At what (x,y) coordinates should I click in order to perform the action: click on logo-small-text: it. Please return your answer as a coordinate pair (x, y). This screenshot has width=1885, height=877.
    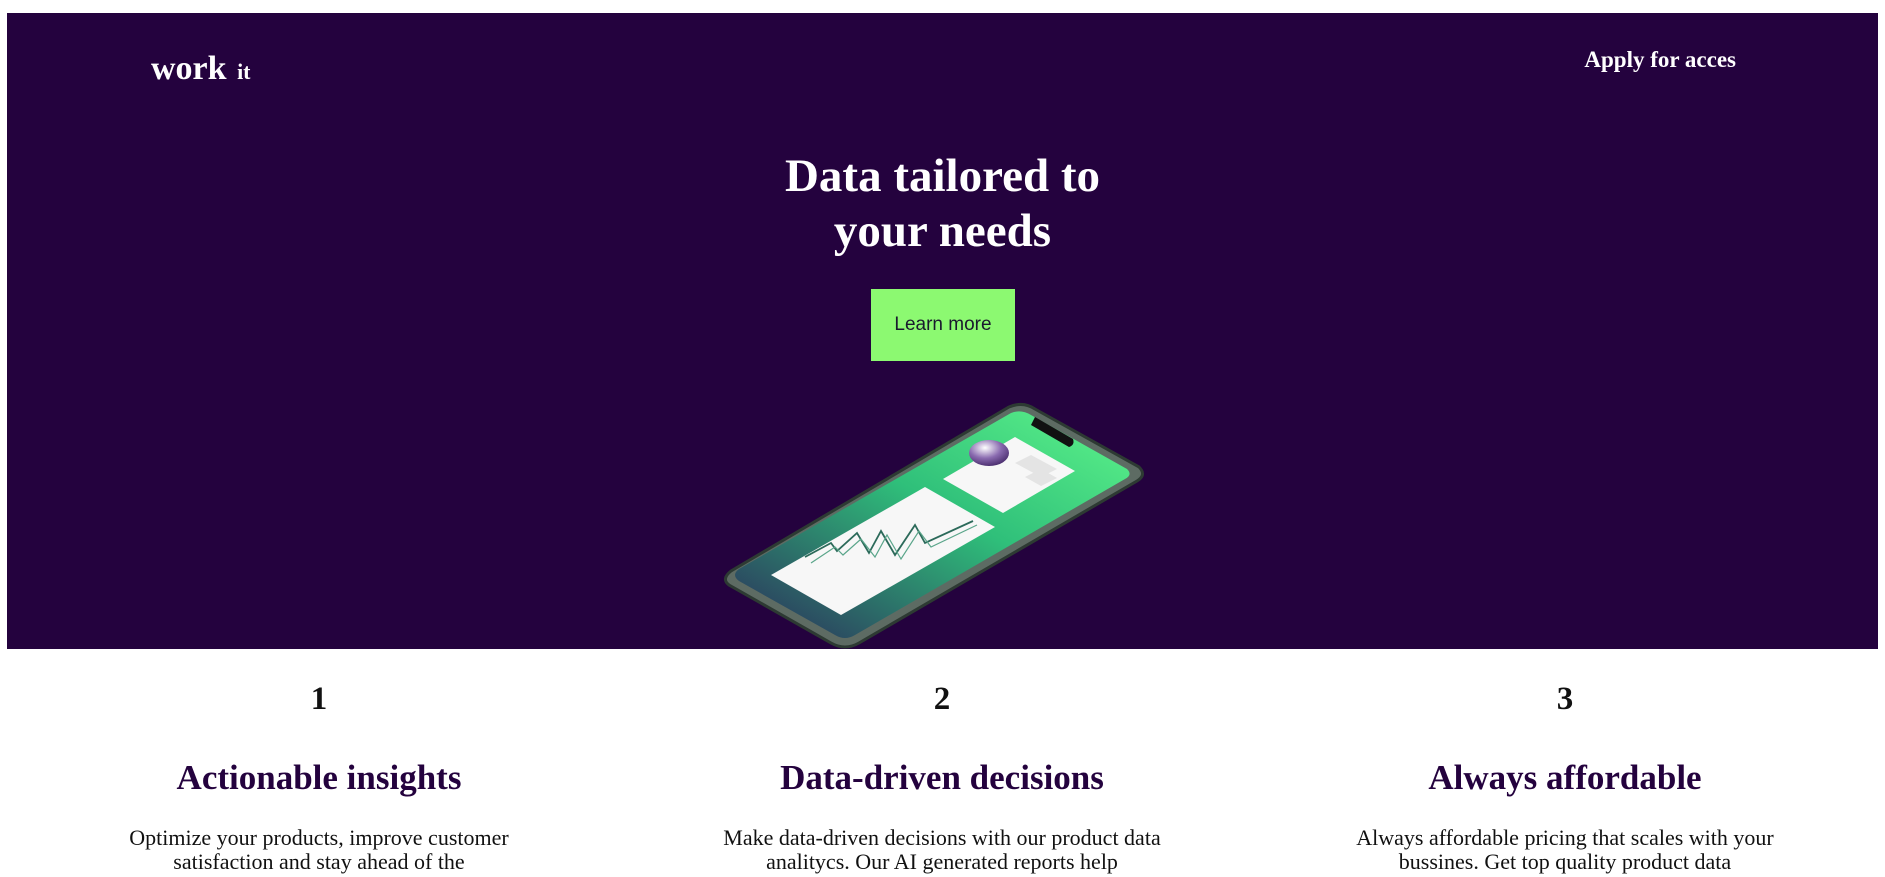
    Looking at the image, I should click on (244, 71).